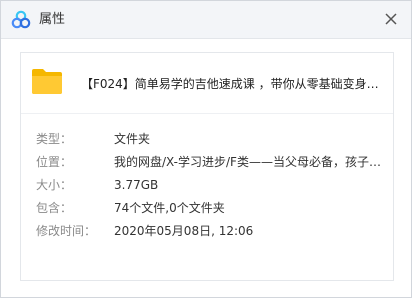 This screenshot has width=412, height=298. Describe the element at coordinates (54, 162) in the screenshot. I see `property-label: 位置：` at that location.